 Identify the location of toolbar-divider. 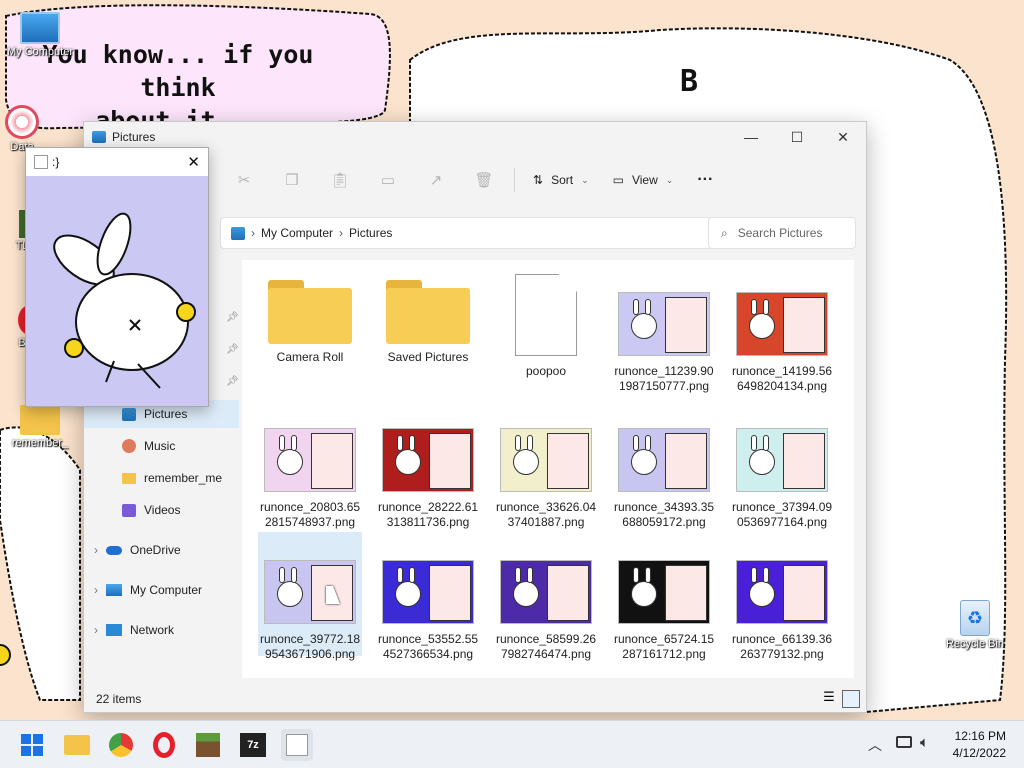
(514, 180).